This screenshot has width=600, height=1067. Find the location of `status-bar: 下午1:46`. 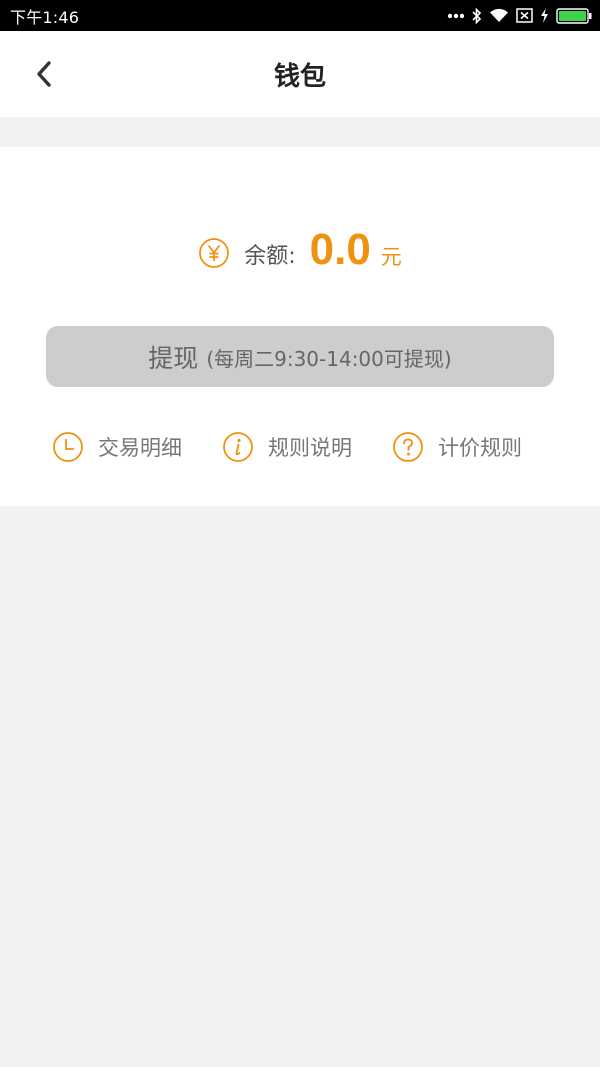

status-bar: 下午1:46 is located at coordinates (300, 15).